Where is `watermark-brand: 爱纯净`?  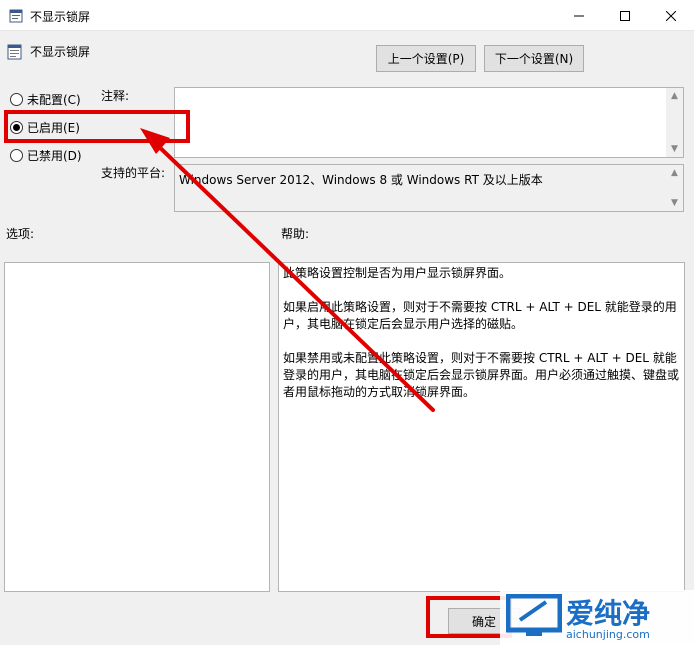 watermark-brand: 爱纯净 is located at coordinates (608, 613).